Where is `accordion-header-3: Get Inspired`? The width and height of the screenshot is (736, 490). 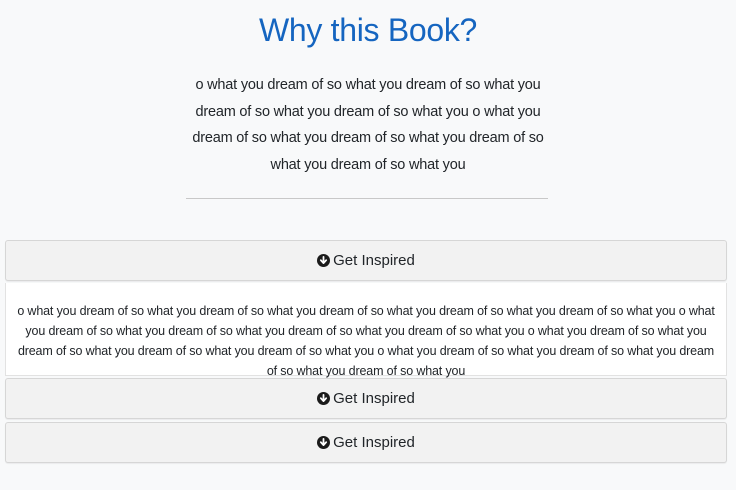
accordion-header-3: Get Inspired is located at coordinates (366, 442).